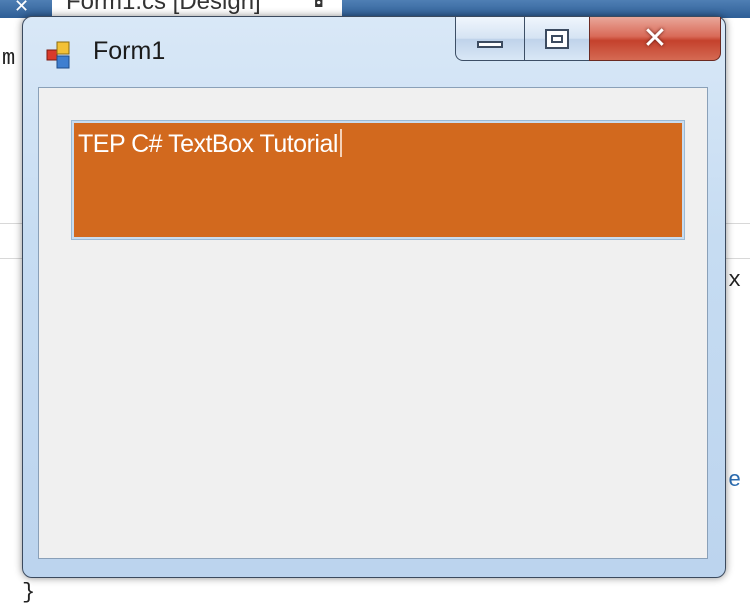 Image resolution: width=750 pixels, height=605 pixels. Describe the element at coordinates (61, 56) in the screenshot. I see `form-app-icon` at that location.